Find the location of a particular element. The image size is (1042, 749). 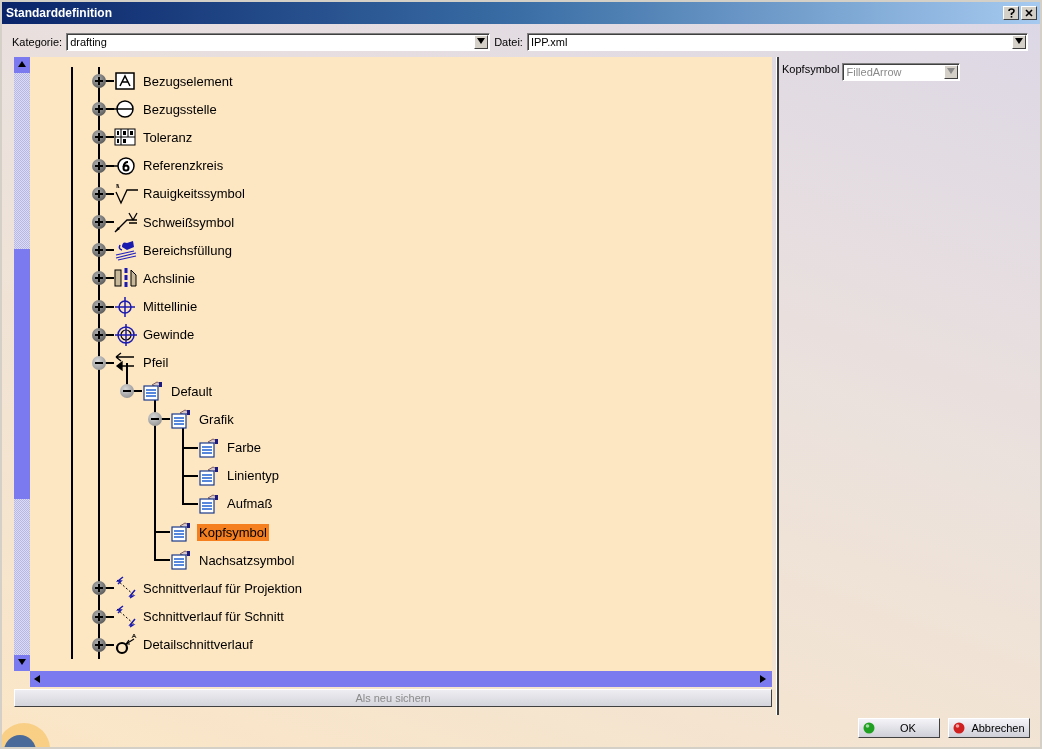

property-label: Kopfsymbol is located at coordinates (811, 69).